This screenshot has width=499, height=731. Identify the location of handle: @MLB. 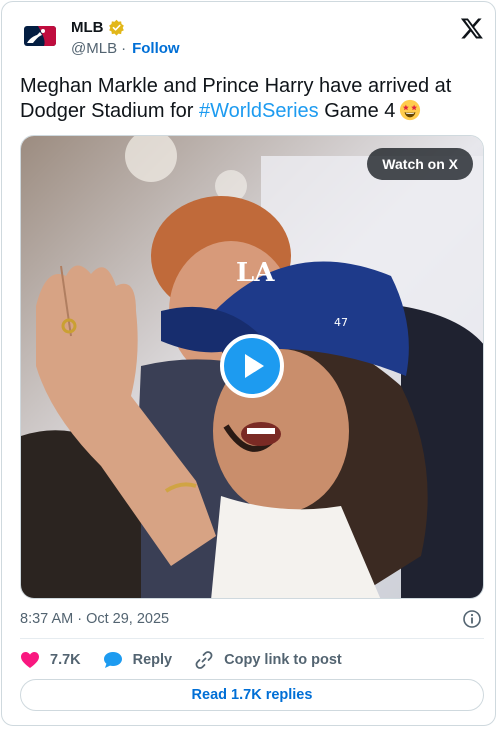
(94, 48).